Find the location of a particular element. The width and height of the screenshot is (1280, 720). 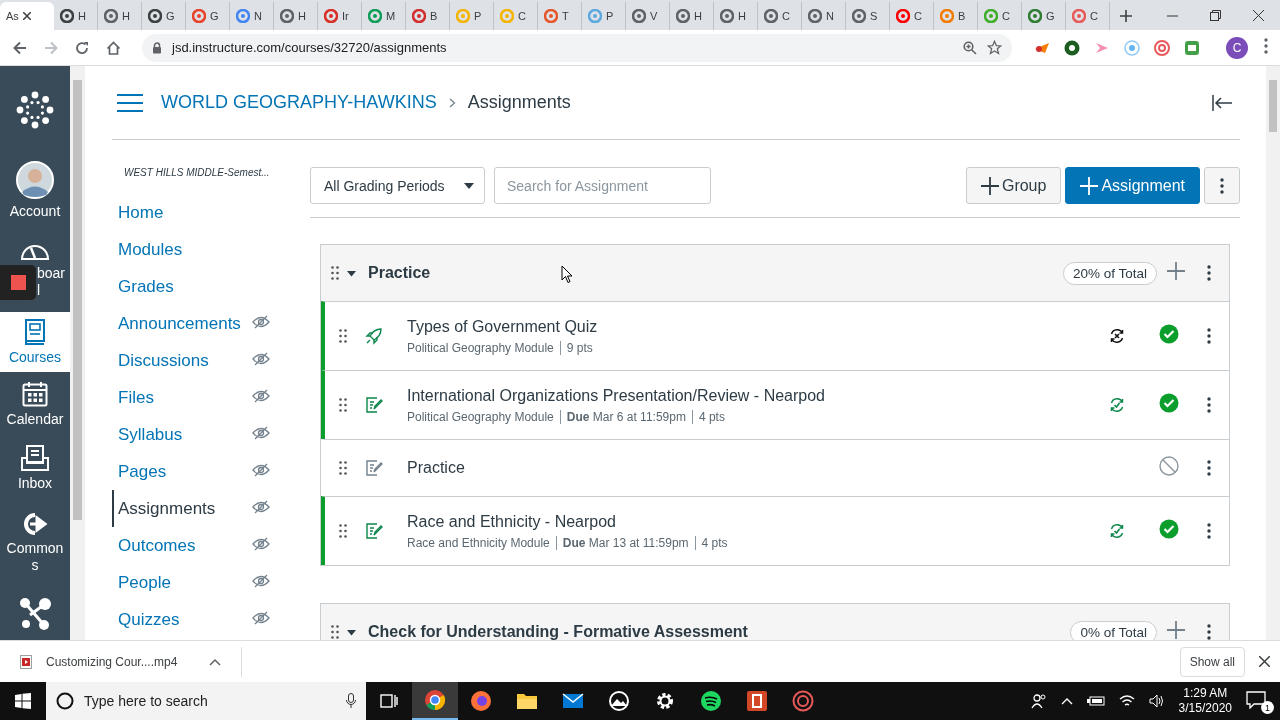

assignment-title: International Organizations Presentation/Review - Nearpod is located at coordinates (749, 395).